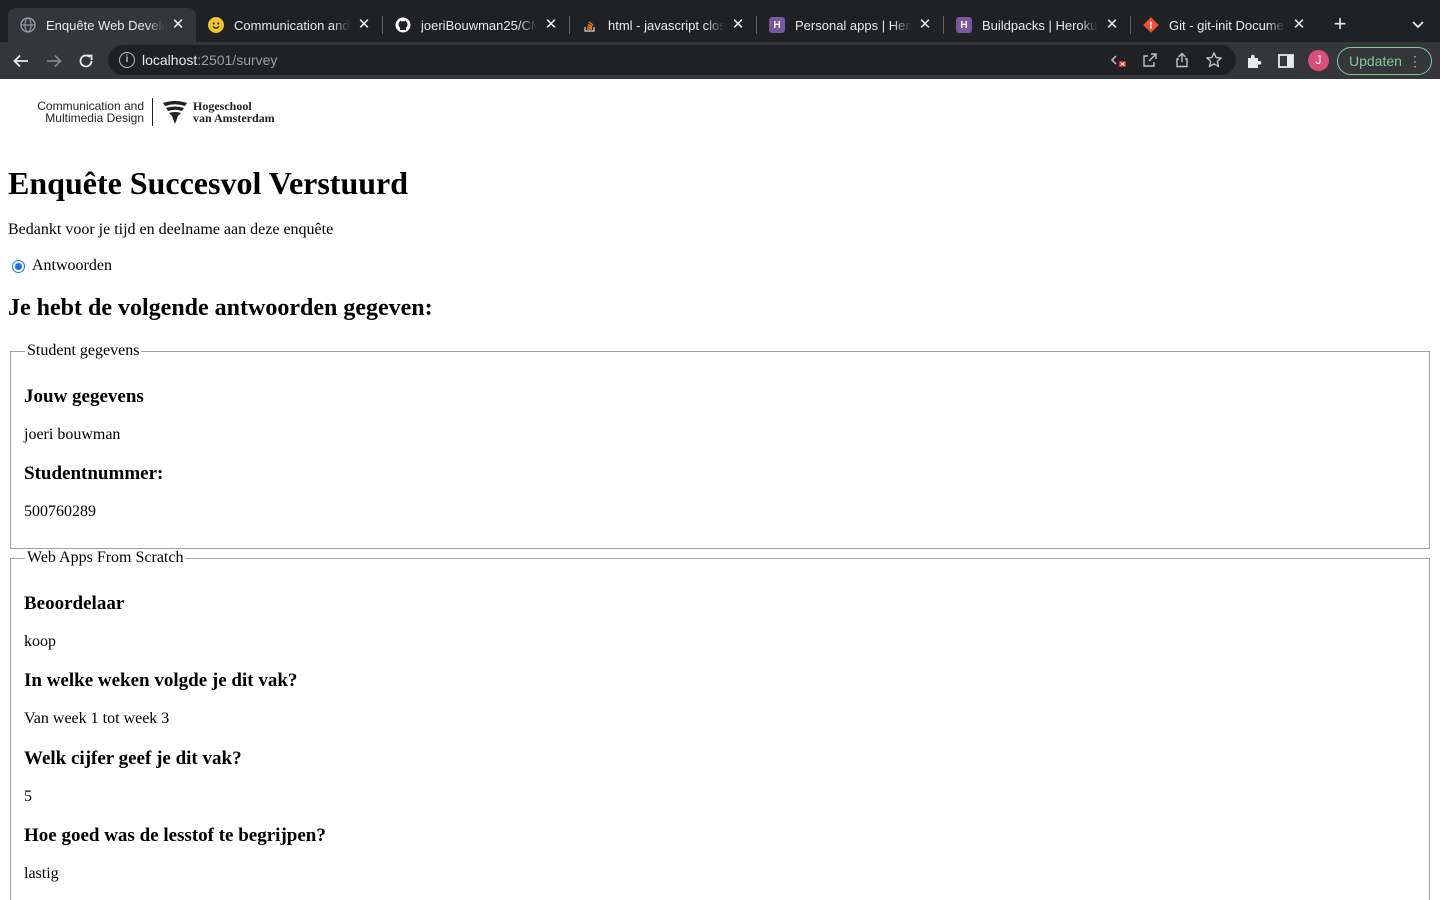  What do you see at coordinates (105, 558) in the screenshot?
I see `fieldset-legend: Web Apps From Scratch` at bounding box center [105, 558].